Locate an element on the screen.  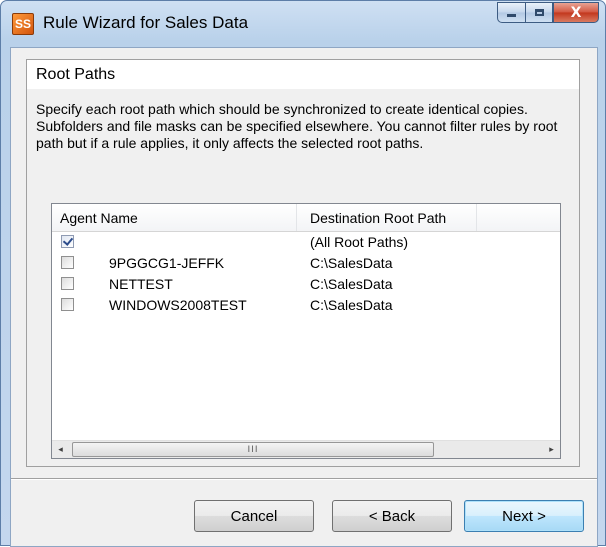
caption-buttons: X is located at coordinates (548, 13).